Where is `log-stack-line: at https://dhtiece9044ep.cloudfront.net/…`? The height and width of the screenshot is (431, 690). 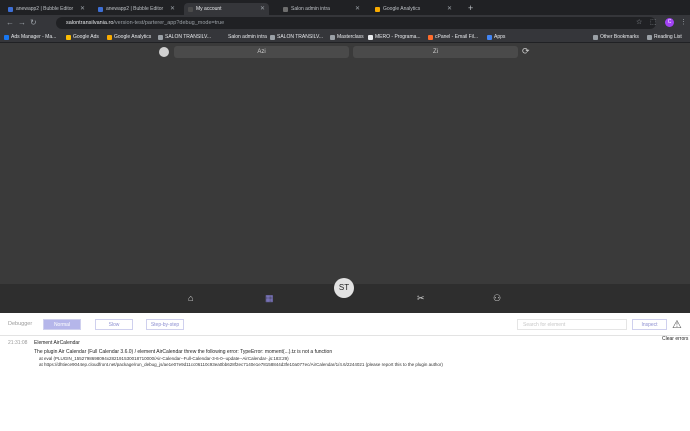 log-stack-line: at https://dhtiece9044ep.cloudfront.net/… is located at coordinates (241, 364).